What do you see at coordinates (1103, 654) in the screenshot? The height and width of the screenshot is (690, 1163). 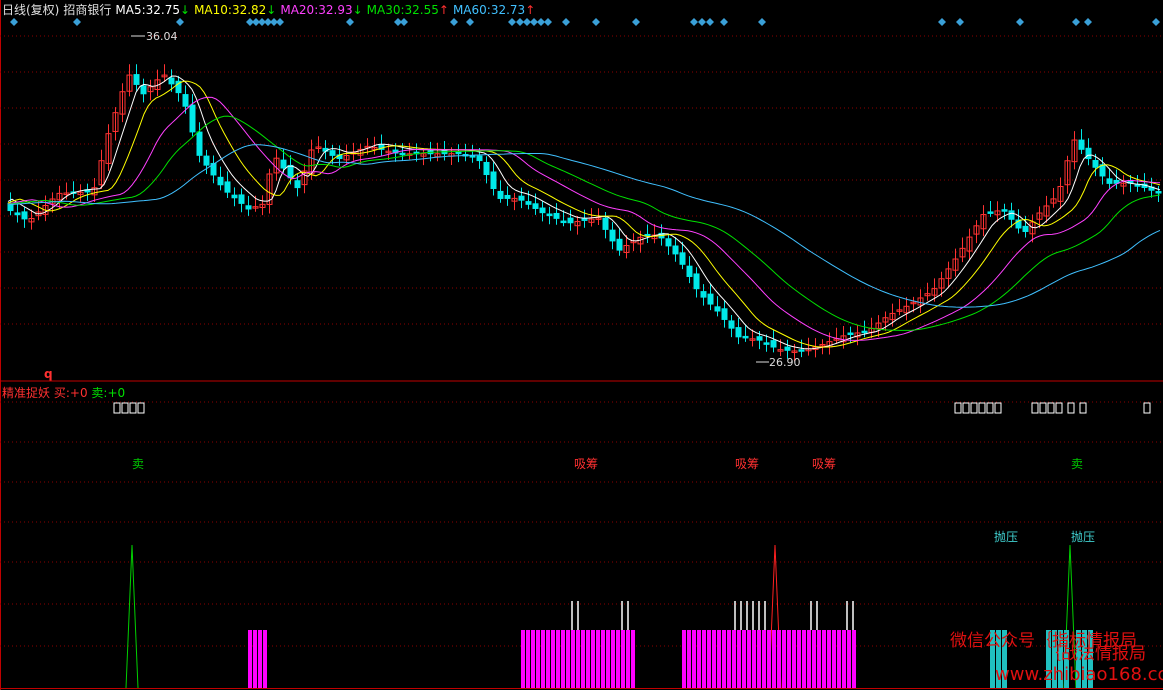 I see `watermark-brand2: 战法情报局` at bounding box center [1103, 654].